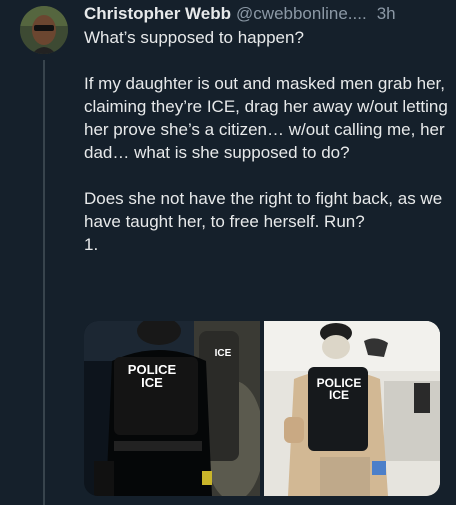 Image resolution: width=456 pixels, height=505 pixels. Describe the element at coordinates (157, 14) in the screenshot. I see `author-name: Christopher Webb` at that location.